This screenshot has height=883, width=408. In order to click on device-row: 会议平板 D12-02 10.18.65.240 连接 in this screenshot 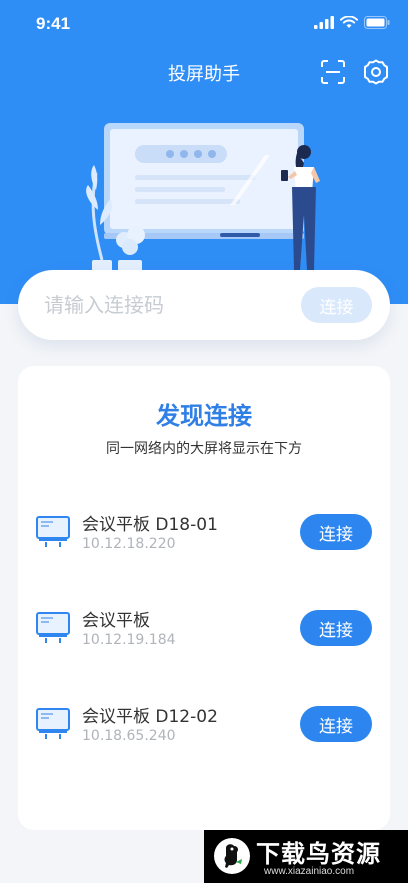, I will do `click(204, 727)`.